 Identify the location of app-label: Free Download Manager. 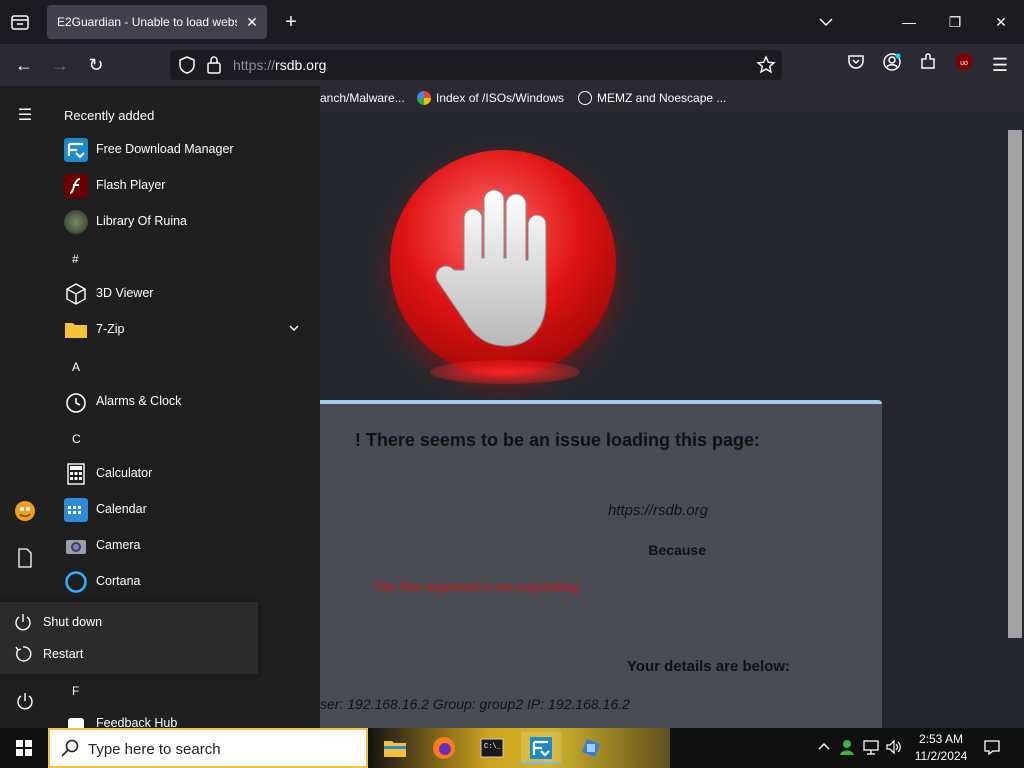
(165, 149).